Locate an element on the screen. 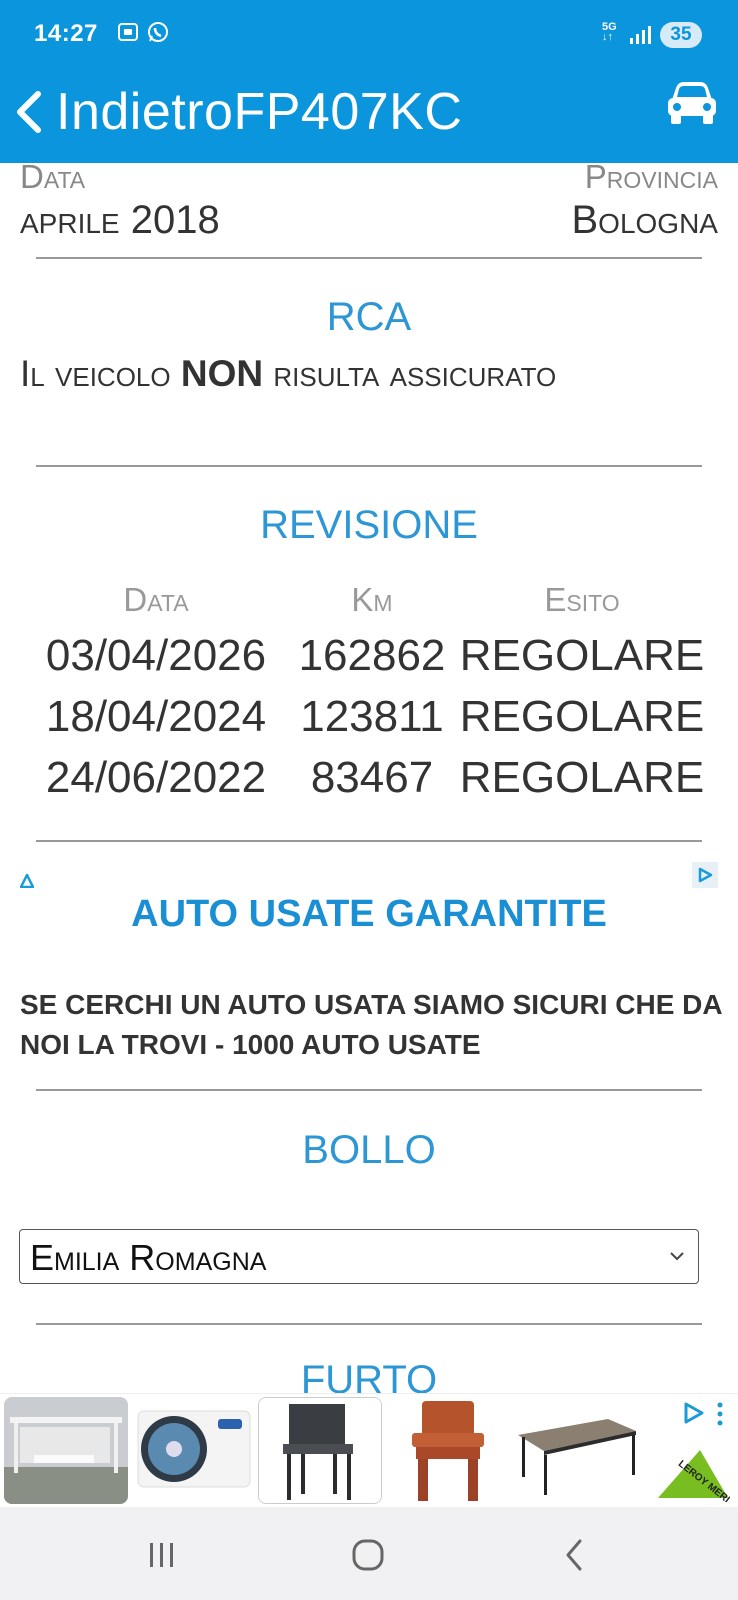  car-icon is located at coordinates (692, 103).